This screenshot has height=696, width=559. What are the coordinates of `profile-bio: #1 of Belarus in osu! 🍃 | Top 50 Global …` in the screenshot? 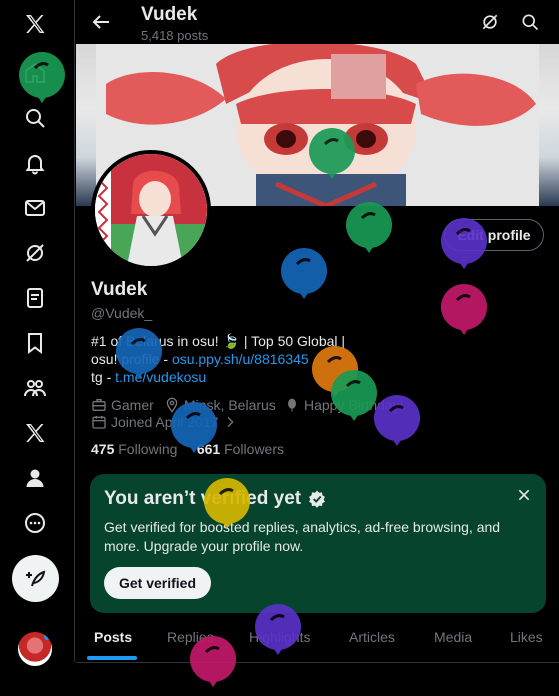 It's located at (318, 359).